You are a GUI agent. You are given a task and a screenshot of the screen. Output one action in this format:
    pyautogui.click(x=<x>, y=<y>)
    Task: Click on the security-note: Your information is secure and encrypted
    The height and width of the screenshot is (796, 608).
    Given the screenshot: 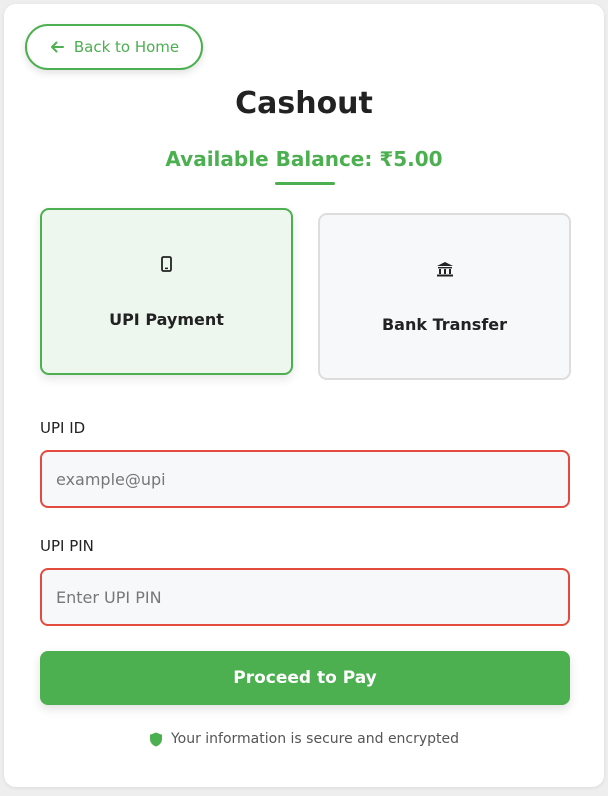 What is the action you would take?
    pyautogui.click(x=304, y=739)
    